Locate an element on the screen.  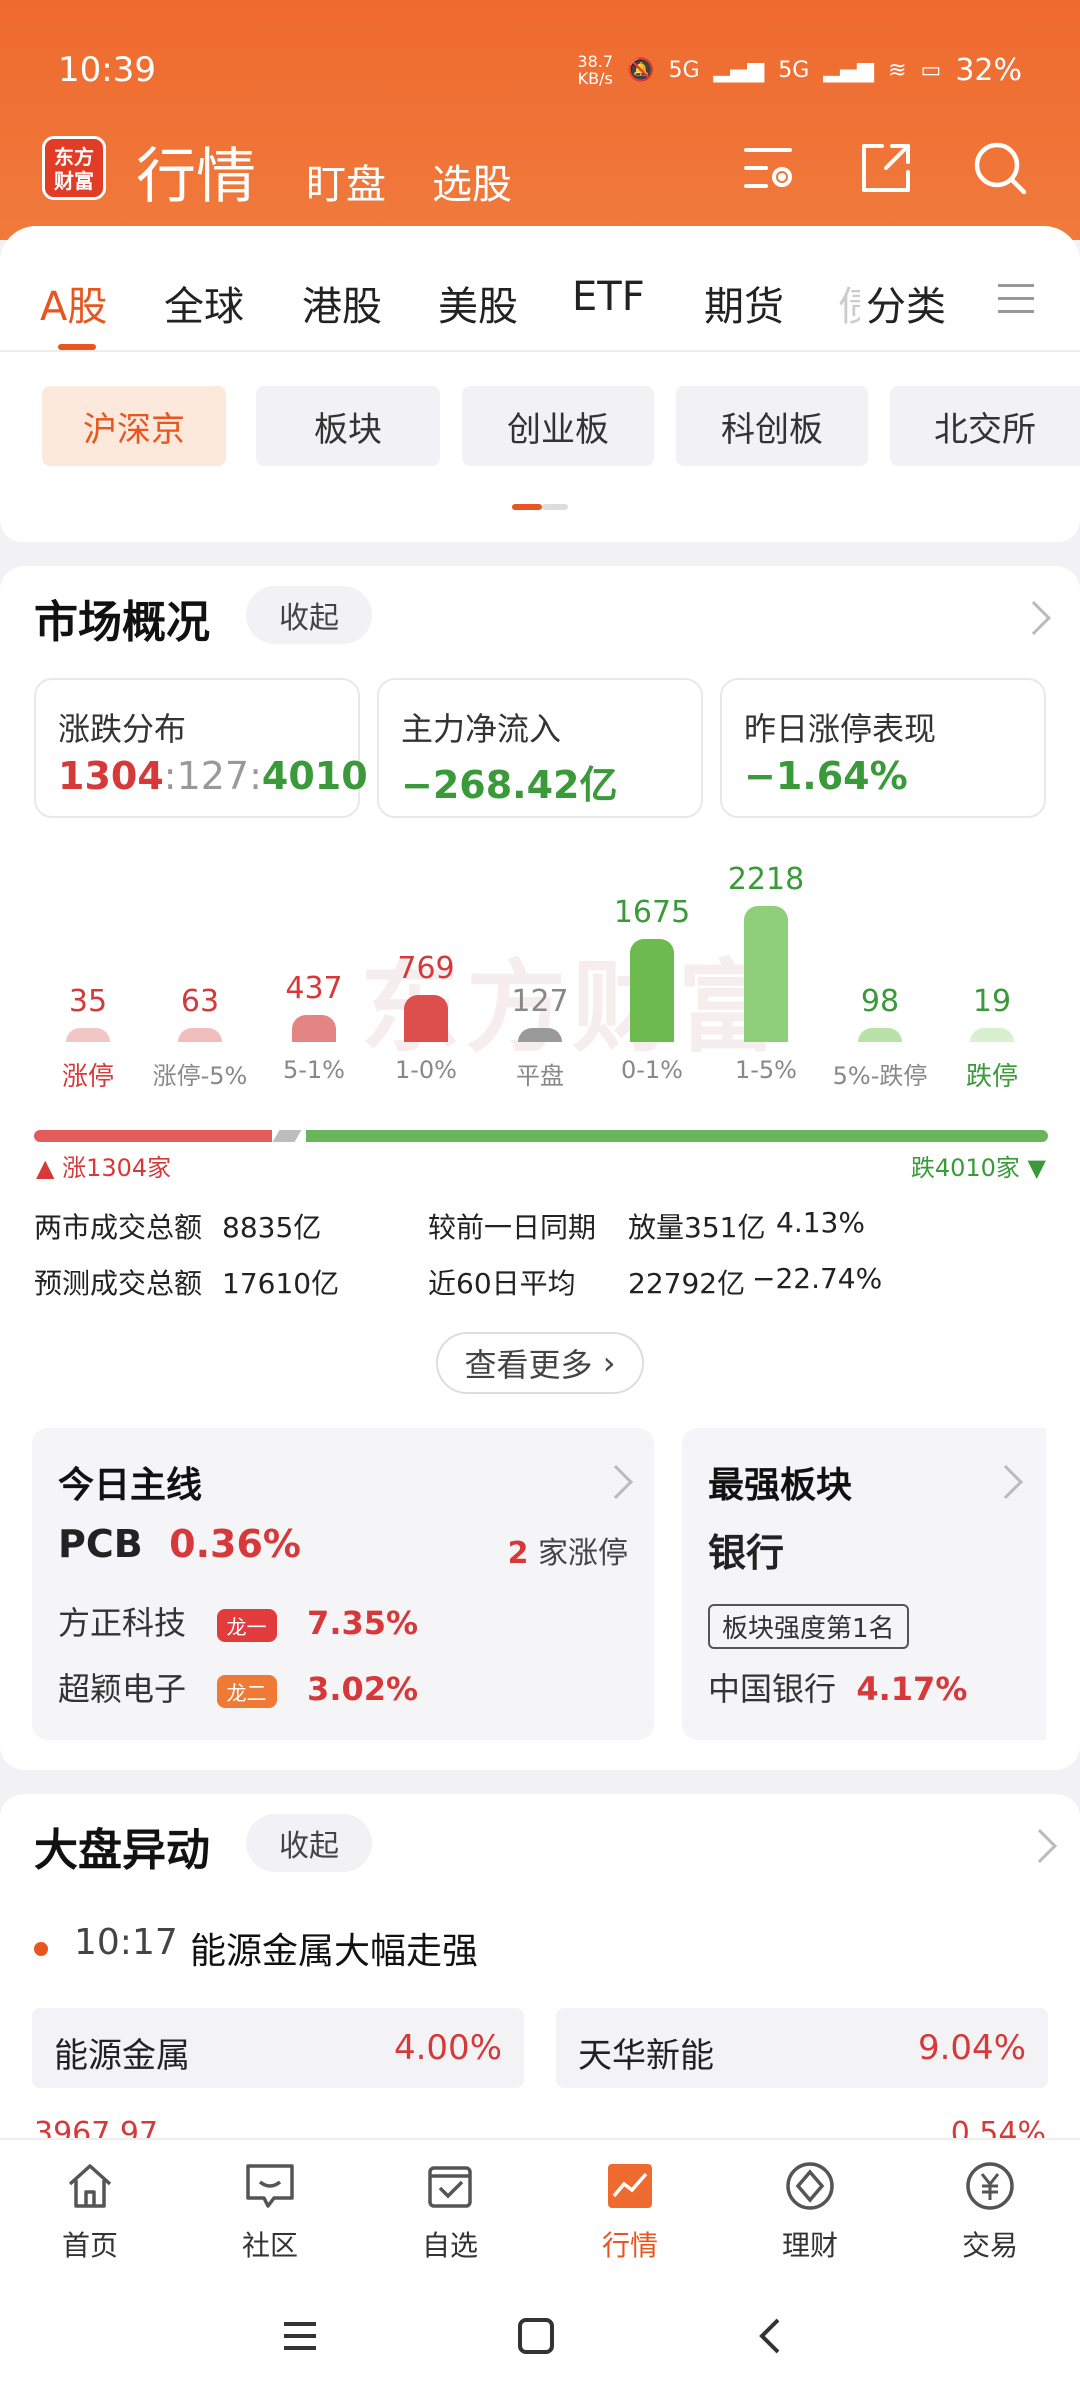
up-count-label: ▲ 涨1304家 is located at coordinates (104, 1168).